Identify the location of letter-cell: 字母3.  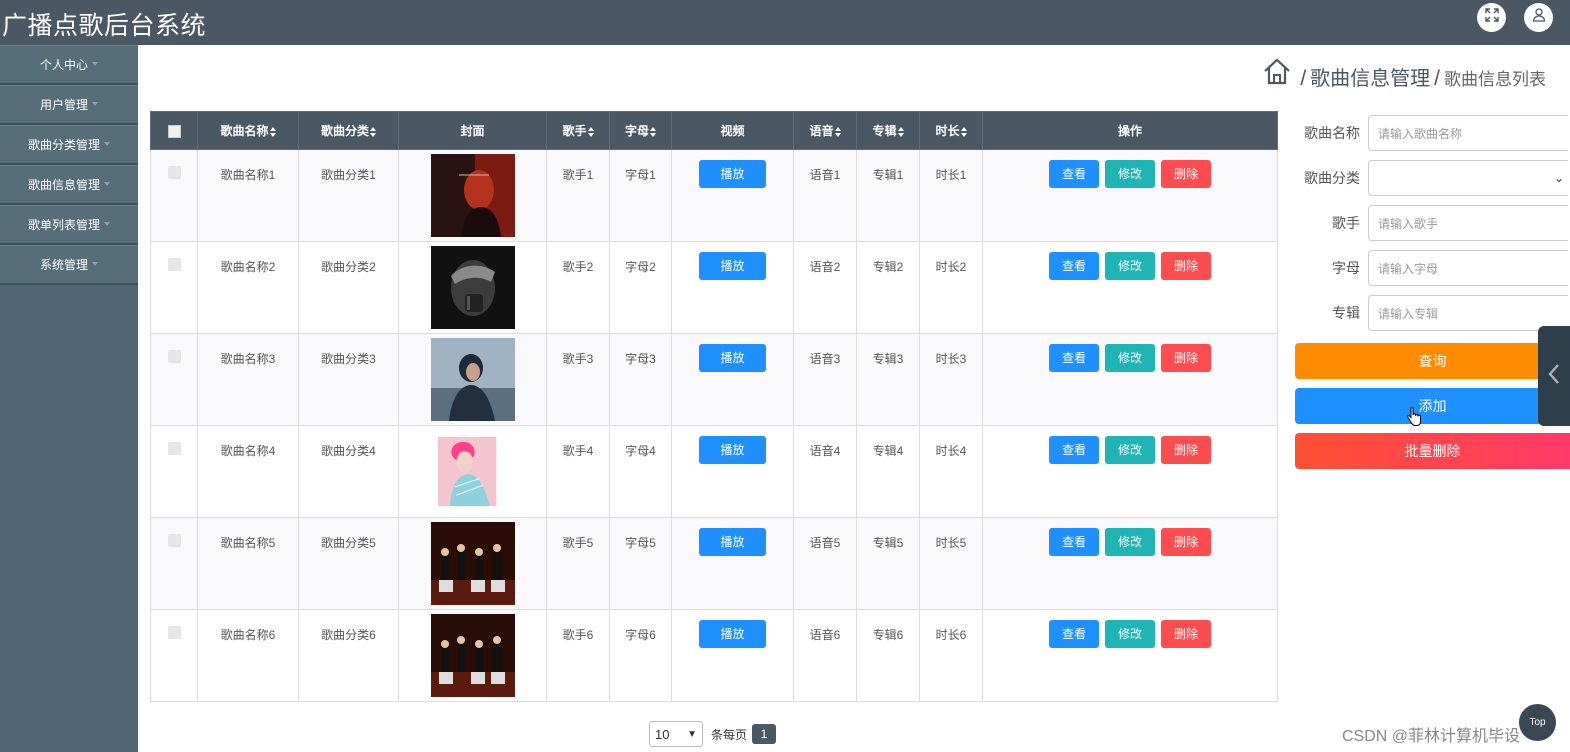
(640, 379).